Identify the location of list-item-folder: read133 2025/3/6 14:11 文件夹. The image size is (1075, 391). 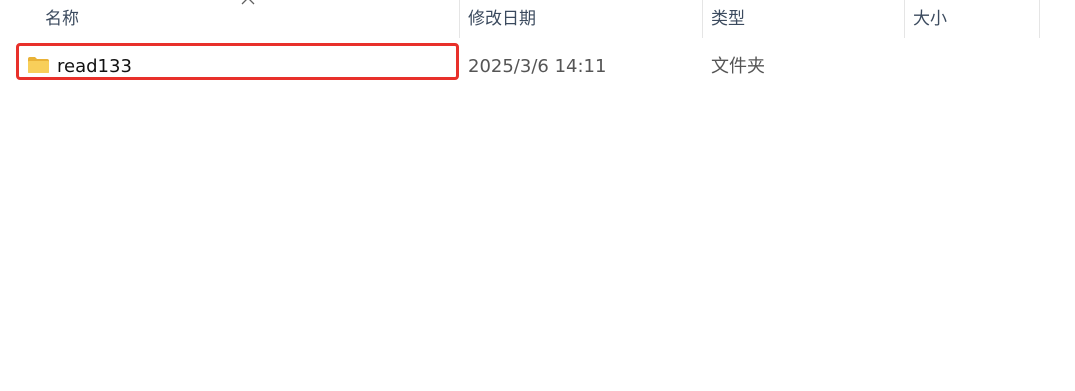
(531, 63).